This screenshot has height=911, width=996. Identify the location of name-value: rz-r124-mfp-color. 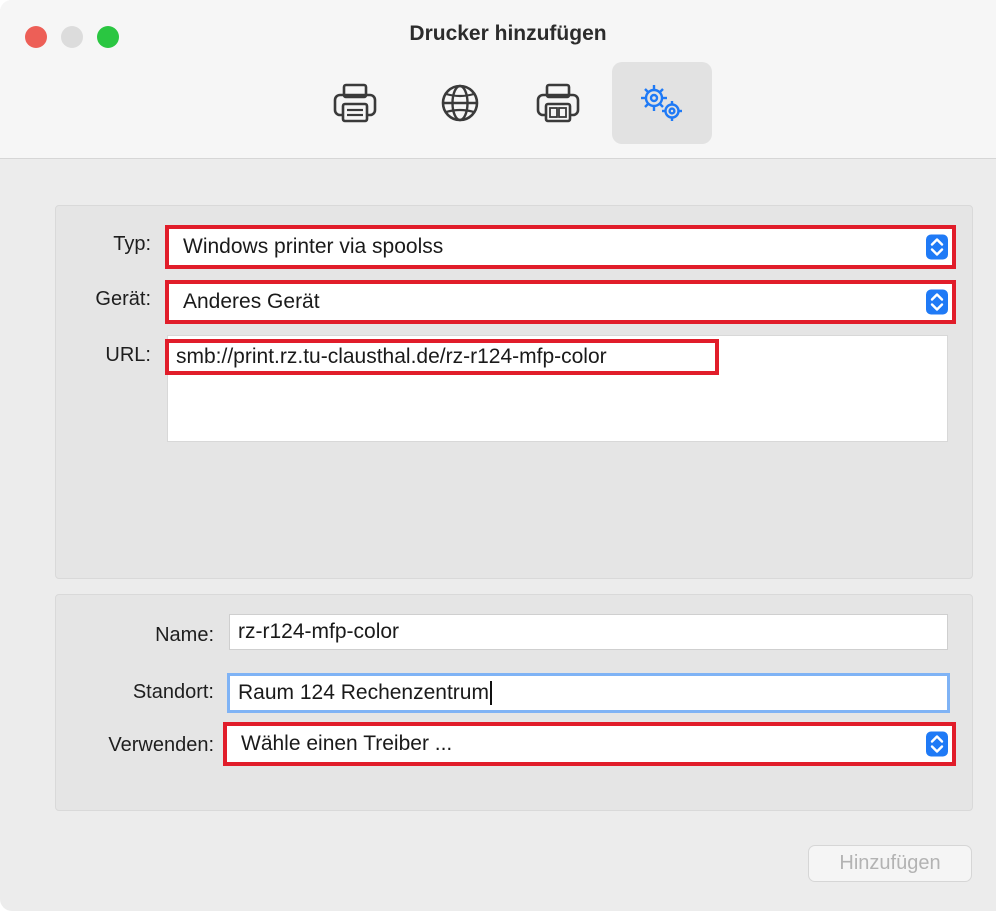
(319, 631).